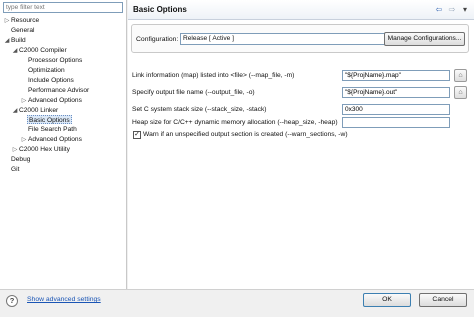 Image resolution: width=474 pixels, height=317 pixels. I want to click on tree-item-optimization: Optimization, so click(46, 70).